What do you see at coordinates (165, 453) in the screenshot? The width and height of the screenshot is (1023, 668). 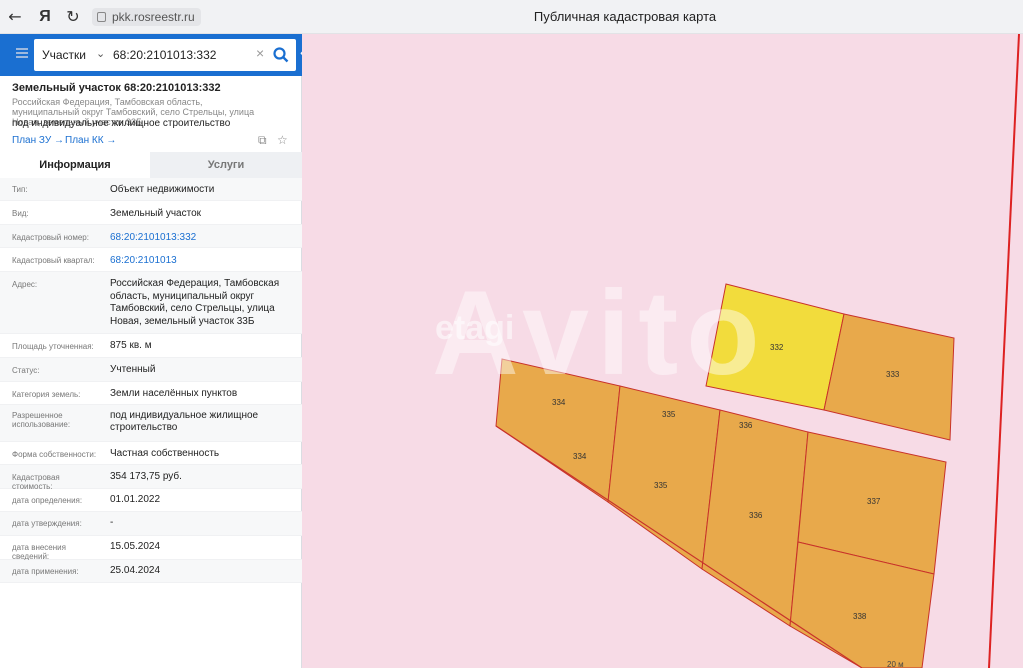 I see `field-value: Частная собственность` at bounding box center [165, 453].